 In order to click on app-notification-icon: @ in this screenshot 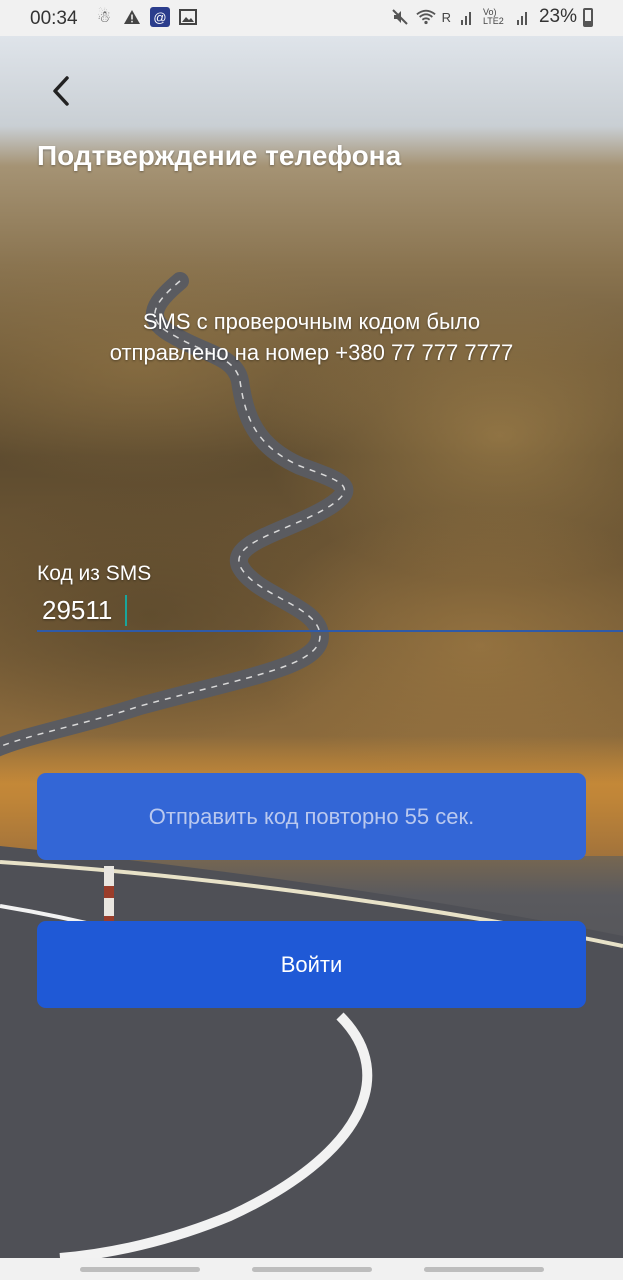, I will do `click(160, 17)`.